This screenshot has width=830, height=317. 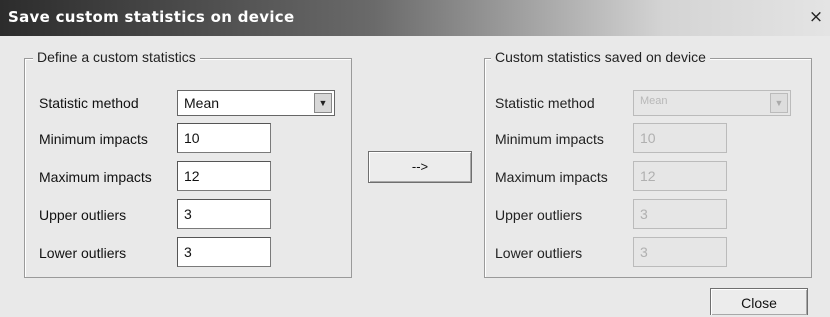 I want to click on title-bar: Save custom statistics on device ×, so click(x=415, y=18).